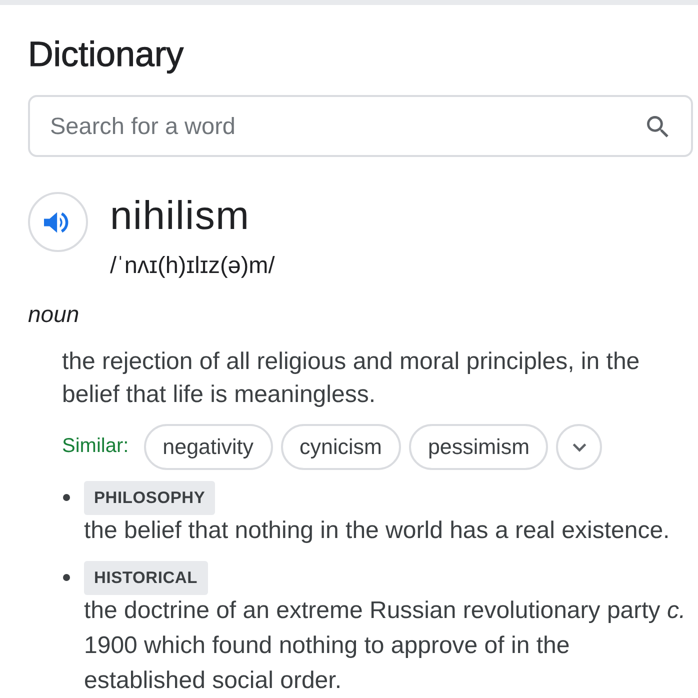 The width and height of the screenshot is (698, 698). What do you see at coordinates (340, 447) in the screenshot?
I see `similar-word-chip: cynicism` at bounding box center [340, 447].